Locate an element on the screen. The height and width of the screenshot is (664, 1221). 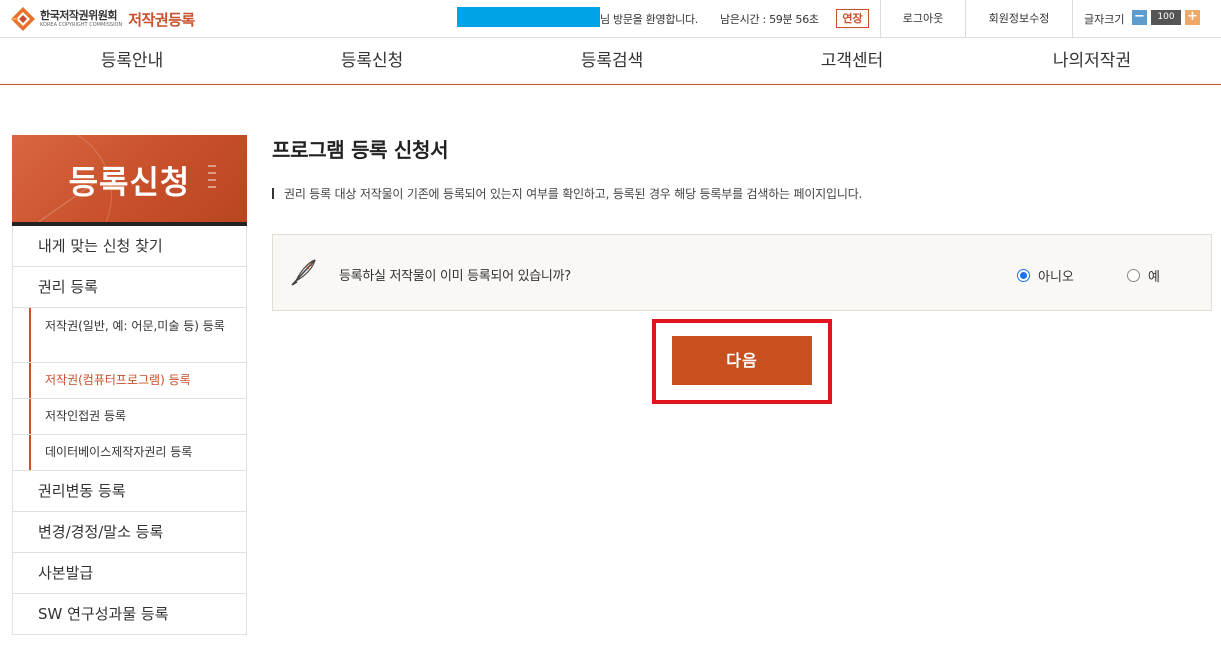
sidebar-subitem-neighboring-rights: 저작인접권 등록 is located at coordinates (129, 417).